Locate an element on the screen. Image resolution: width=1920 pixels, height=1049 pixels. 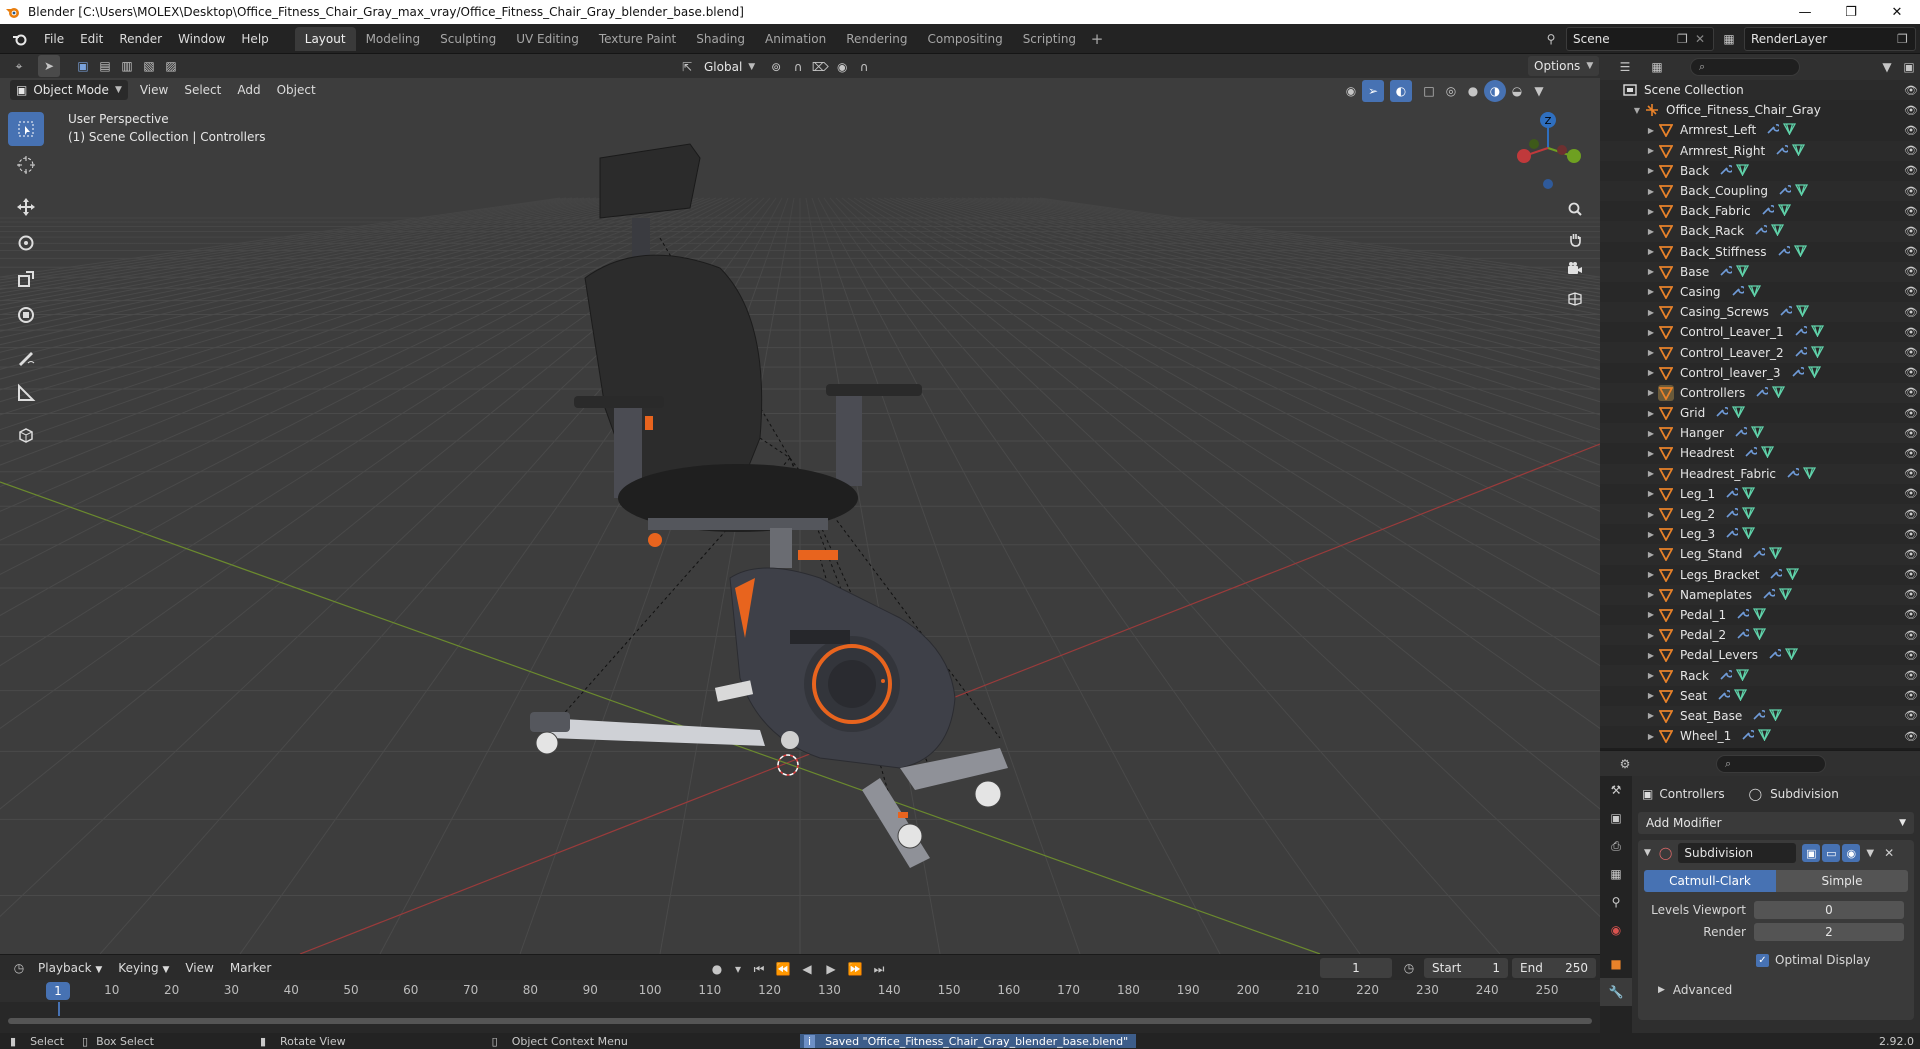
modifier-menu-chevron-icon: ▼ is located at coordinates (1870, 853).